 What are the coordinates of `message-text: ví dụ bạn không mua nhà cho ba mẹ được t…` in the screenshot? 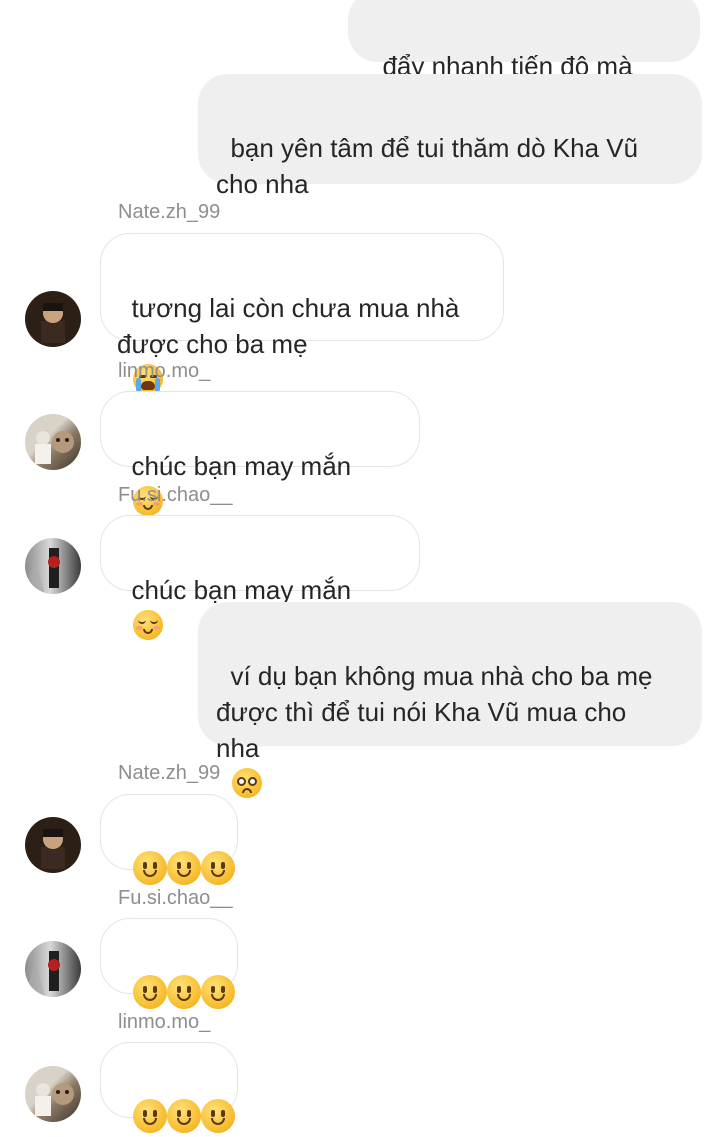 It's located at (434, 712).